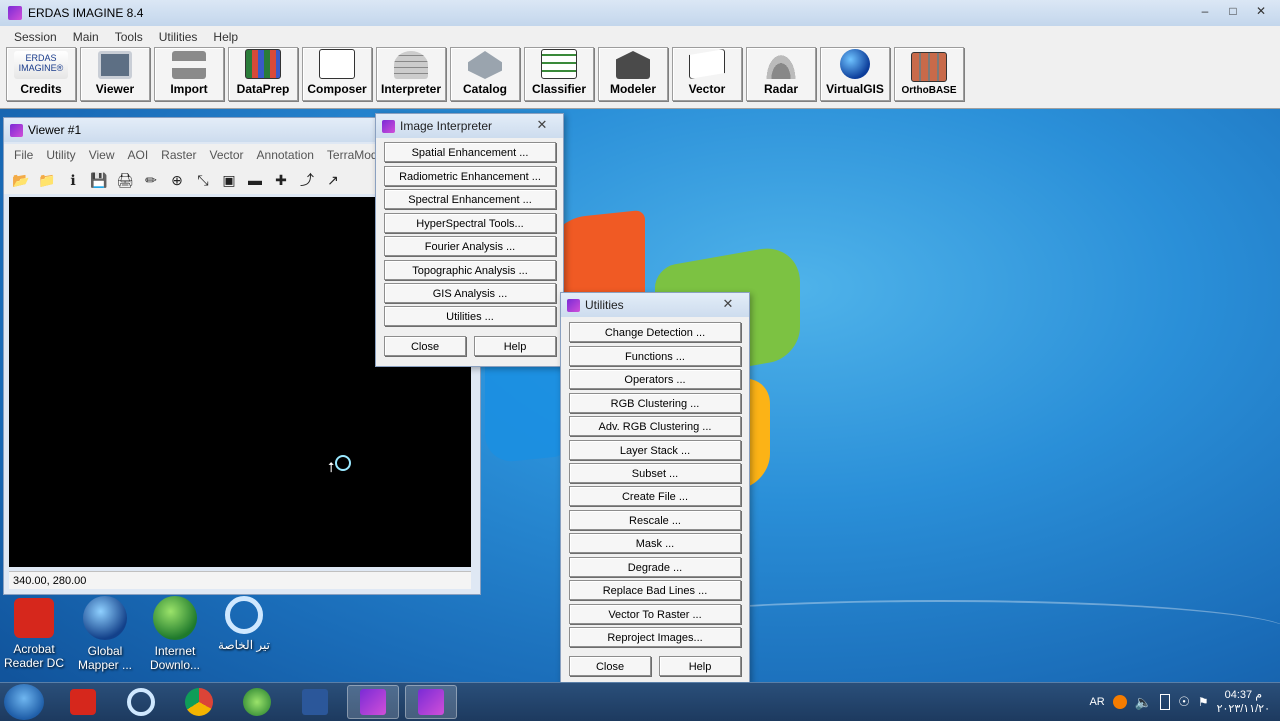 This screenshot has height=721, width=1280. What do you see at coordinates (1233, 11) in the screenshot?
I see `maximize-button: □` at bounding box center [1233, 11].